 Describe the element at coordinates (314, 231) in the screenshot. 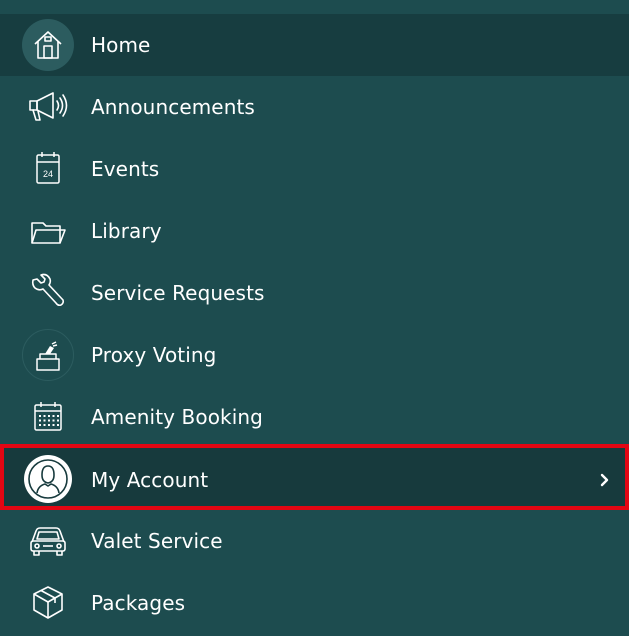

I see `menu-item-library: Library` at that location.